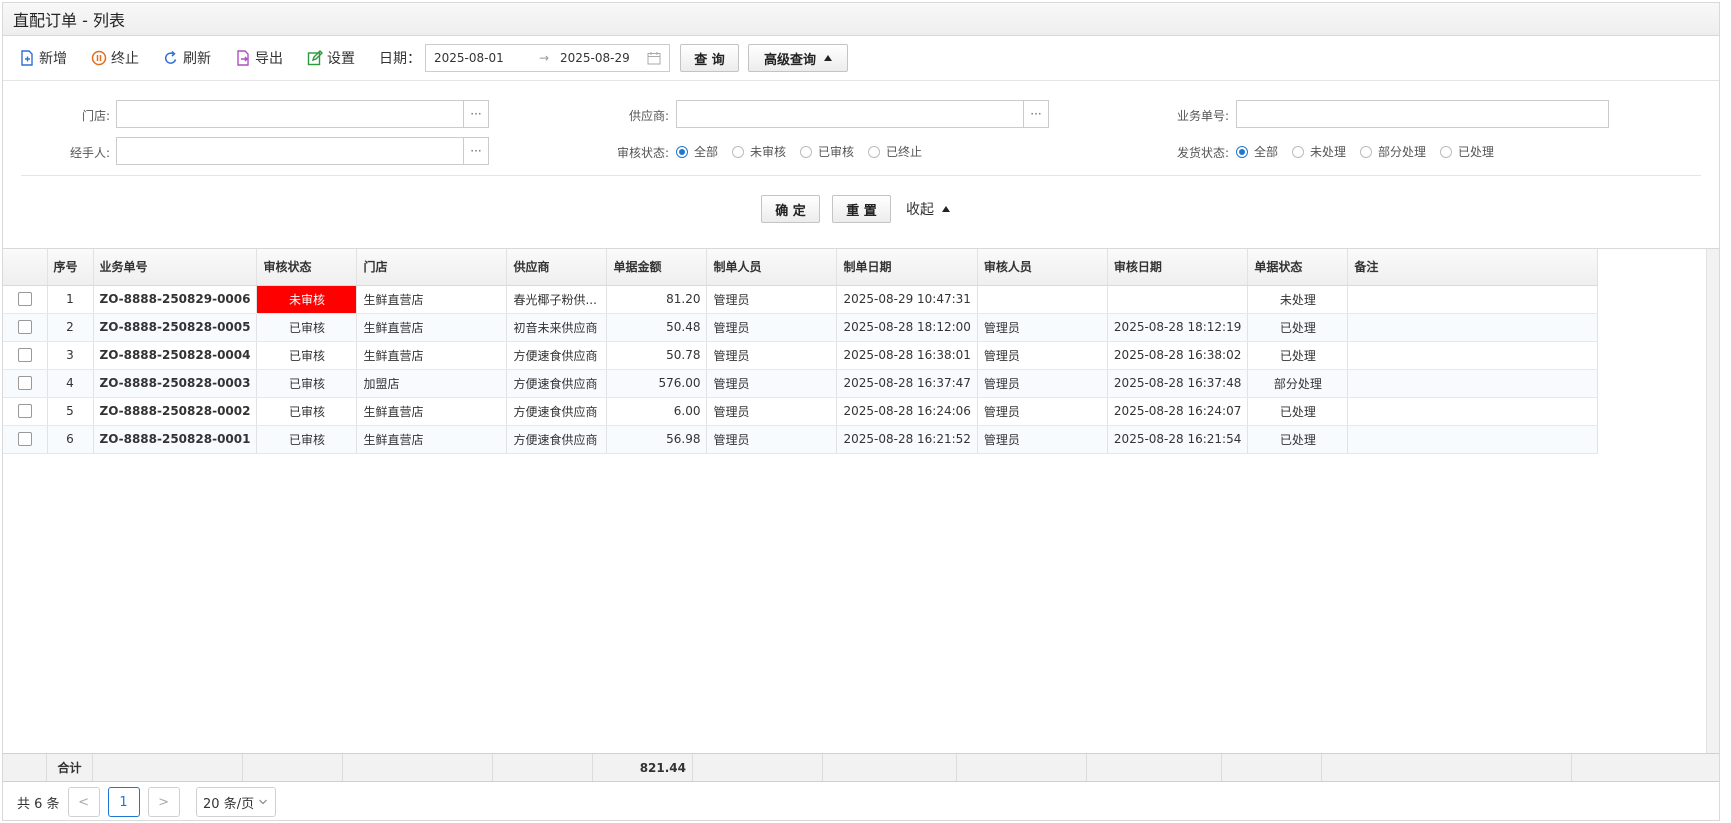 The height and width of the screenshot is (823, 1731). Describe the element at coordinates (657, 355) in the screenshot. I see `cell-amount: 50.78` at that location.